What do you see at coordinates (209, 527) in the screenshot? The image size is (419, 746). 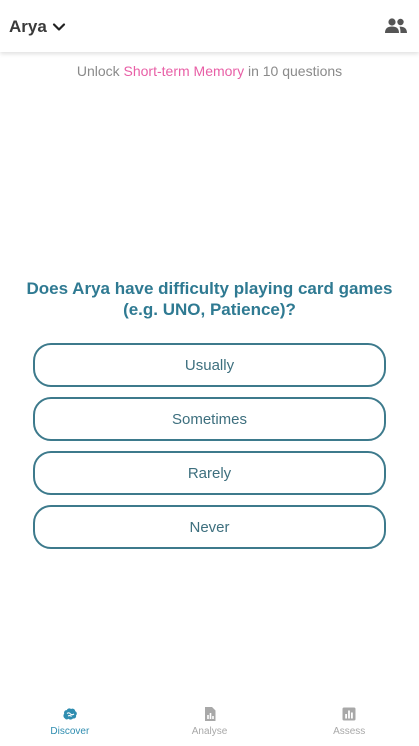 I see `answer-never-button: Never` at bounding box center [209, 527].